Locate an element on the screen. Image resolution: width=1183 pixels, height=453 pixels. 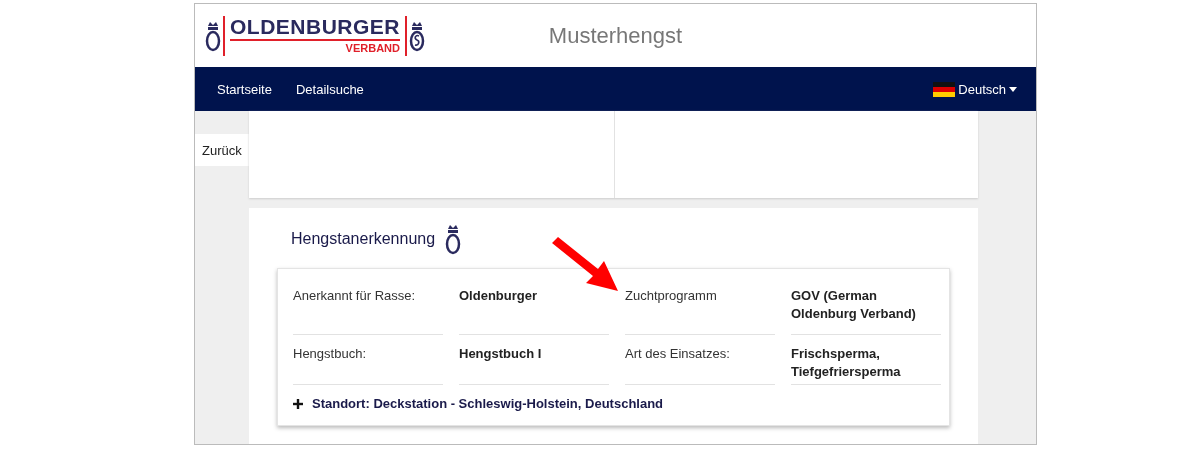
location-toggle: Standort: Deckstation - Schleswig-Holstein, Deutschland is located at coordinates (478, 403).